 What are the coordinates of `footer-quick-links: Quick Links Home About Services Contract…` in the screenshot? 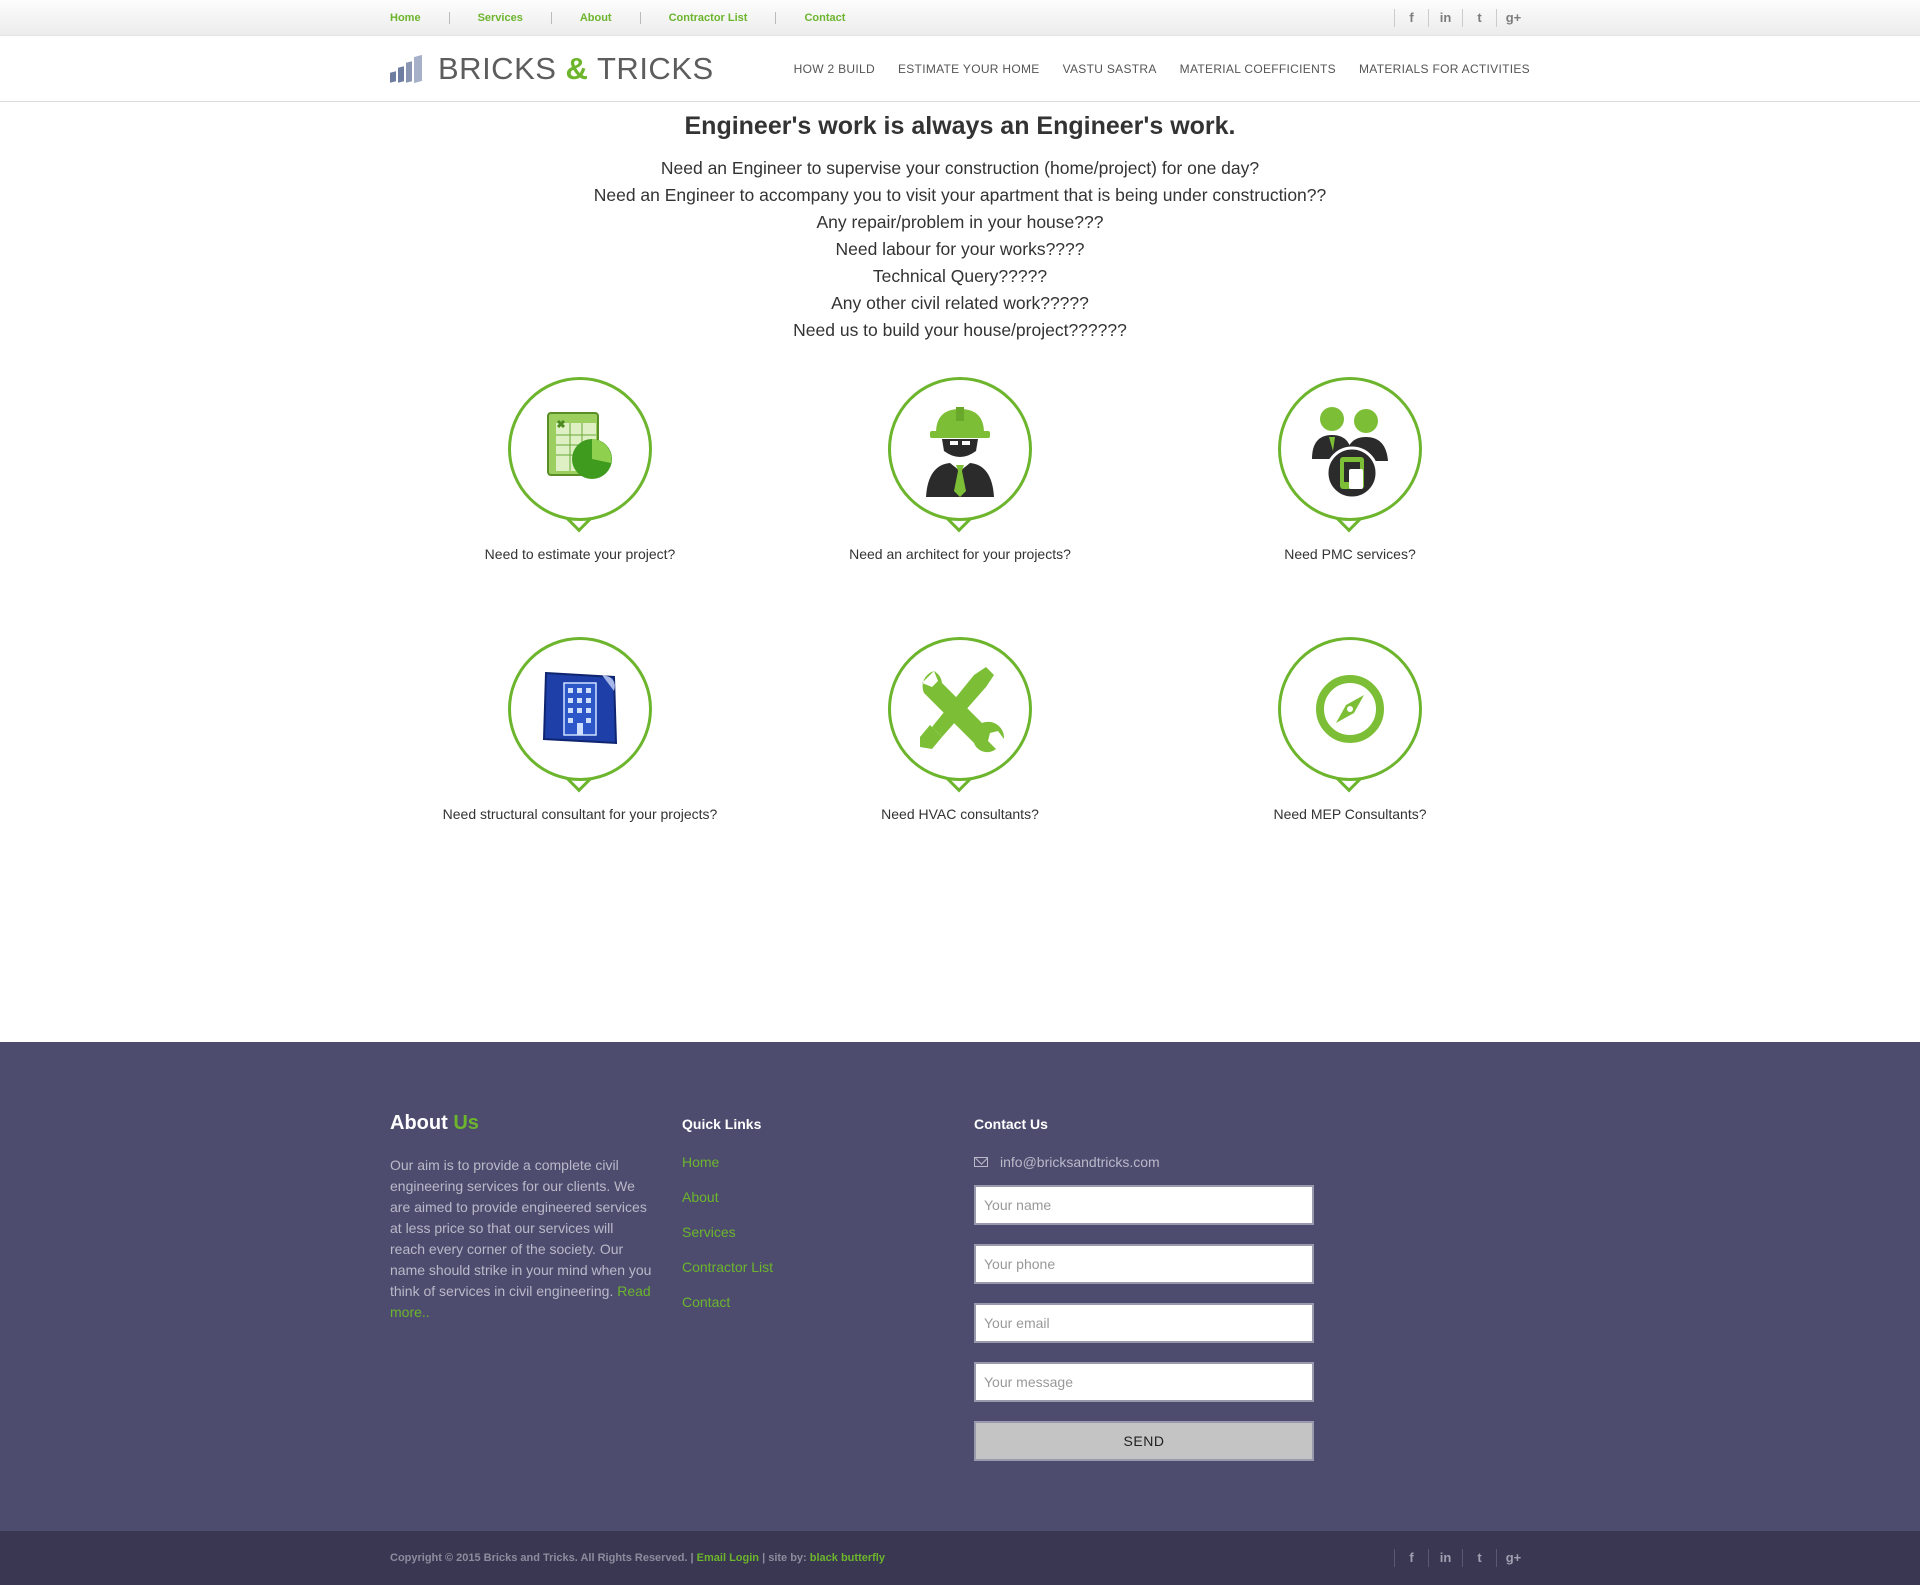 It's located at (828, 1286).